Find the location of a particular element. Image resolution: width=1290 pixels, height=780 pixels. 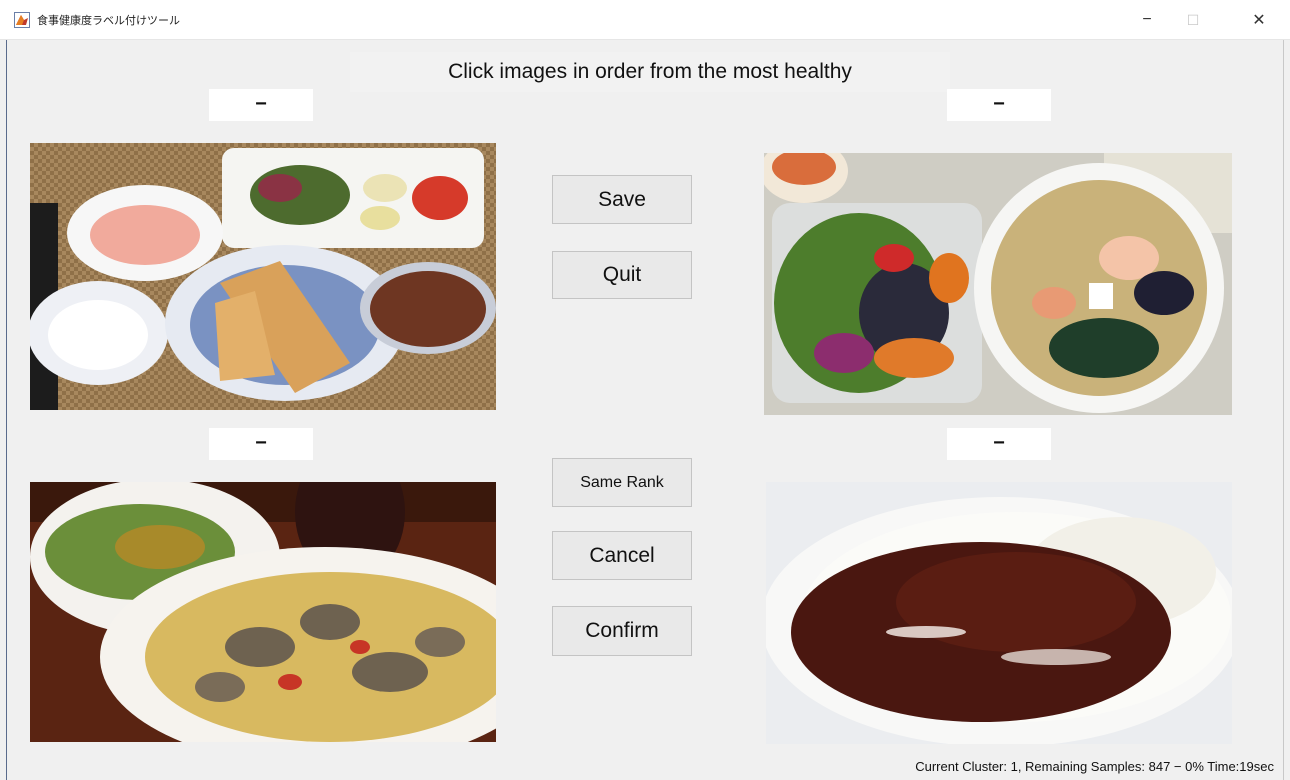

app-icon is located at coordinates (22, 20).